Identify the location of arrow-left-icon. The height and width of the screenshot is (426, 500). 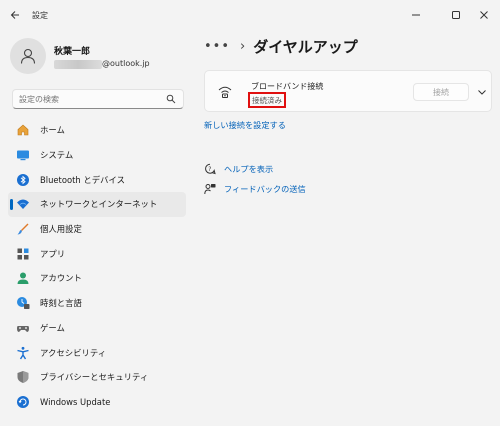
(14, 15).